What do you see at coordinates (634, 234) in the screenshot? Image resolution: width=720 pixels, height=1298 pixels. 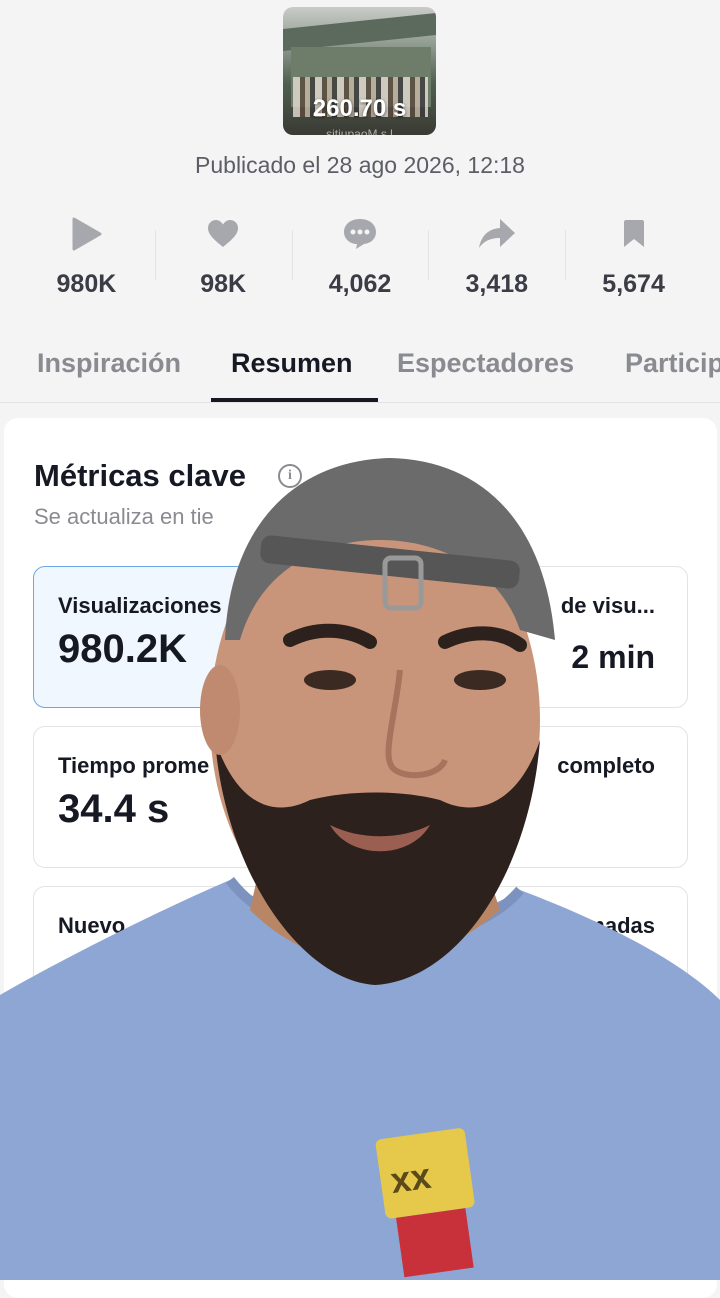 I see `bookmark-icon` at bounding box center [634, 234].